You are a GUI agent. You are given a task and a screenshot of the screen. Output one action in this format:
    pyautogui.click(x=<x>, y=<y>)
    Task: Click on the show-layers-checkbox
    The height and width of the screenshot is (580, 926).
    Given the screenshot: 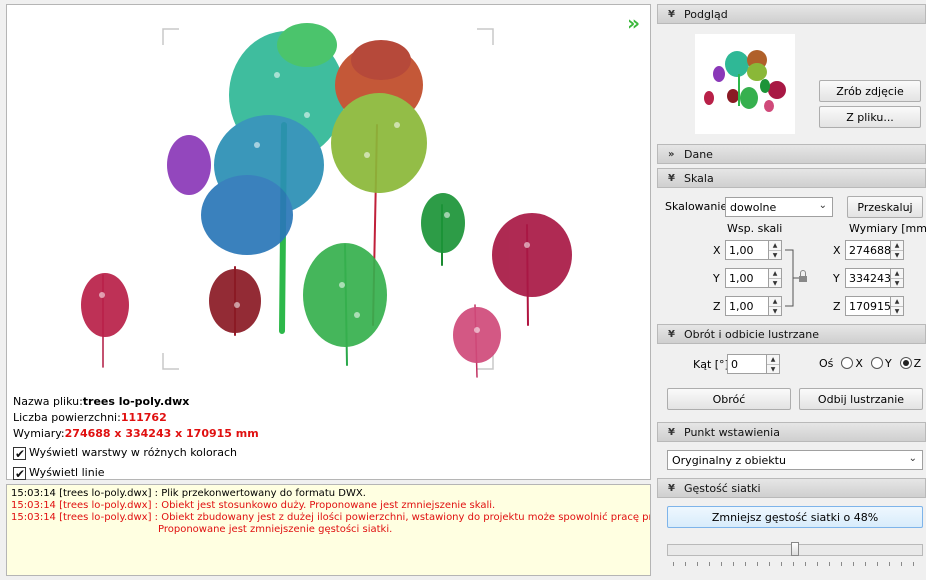 What is the action you would take?
    pyautogui.click(x=19, y=454)
    